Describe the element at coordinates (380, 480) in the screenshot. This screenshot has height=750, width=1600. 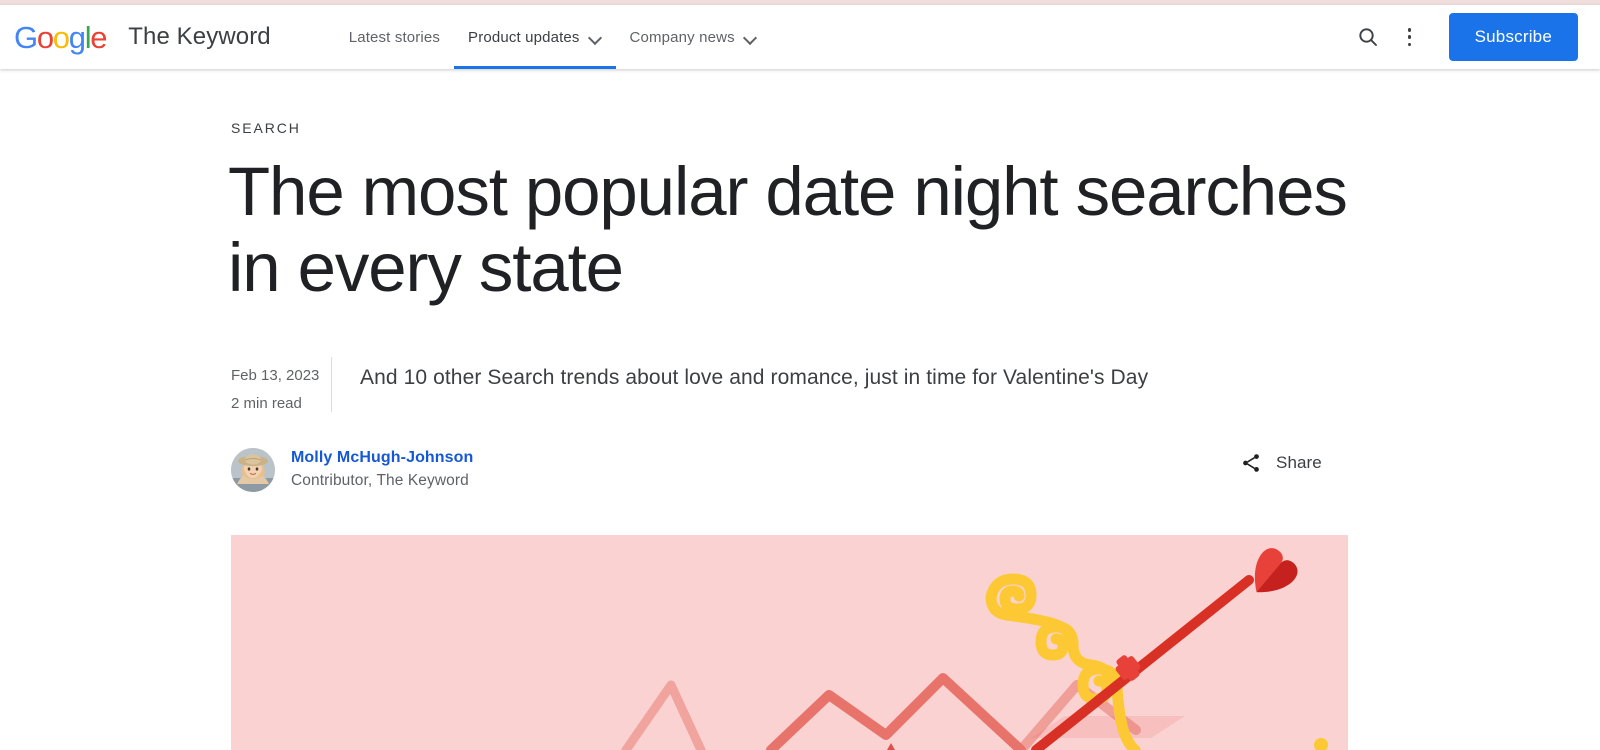
I see `author-role: Contributor, The Keyword` at that location.